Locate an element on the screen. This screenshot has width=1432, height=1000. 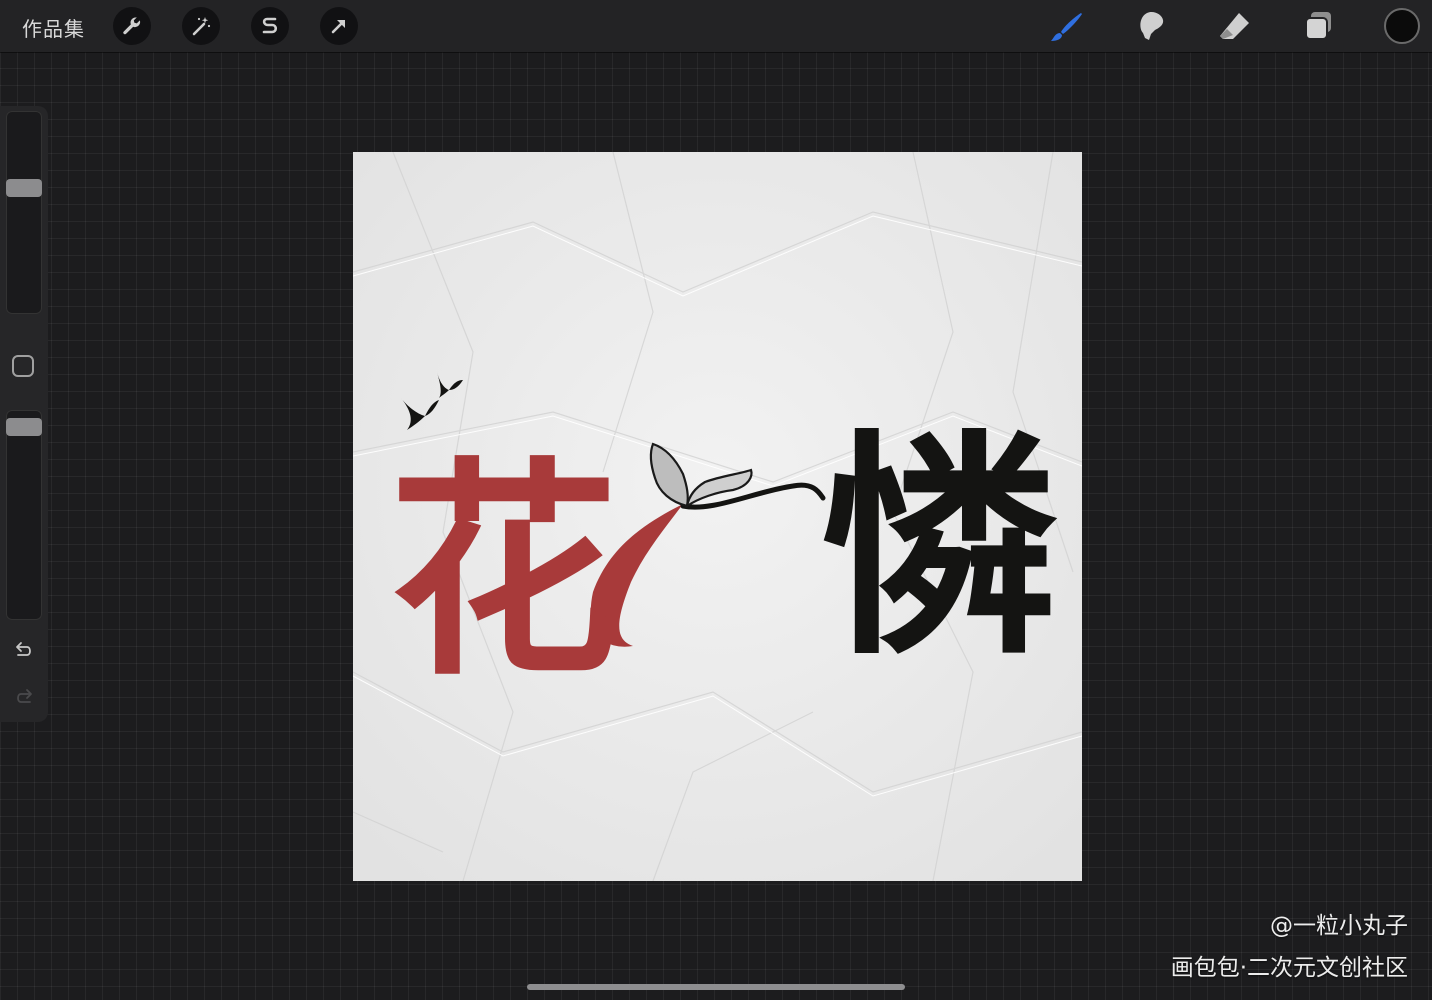
brush-tool is located at coordinates (1067, 26).